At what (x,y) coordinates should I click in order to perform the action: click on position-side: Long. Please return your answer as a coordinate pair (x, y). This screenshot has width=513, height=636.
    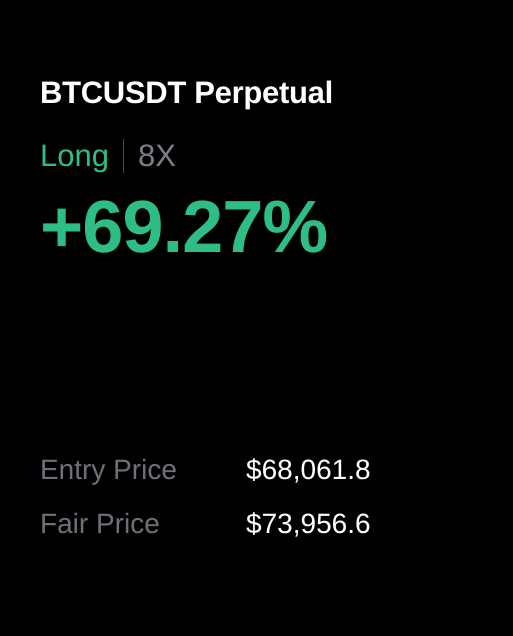
    Looking at the image, I should click on (74, 156).